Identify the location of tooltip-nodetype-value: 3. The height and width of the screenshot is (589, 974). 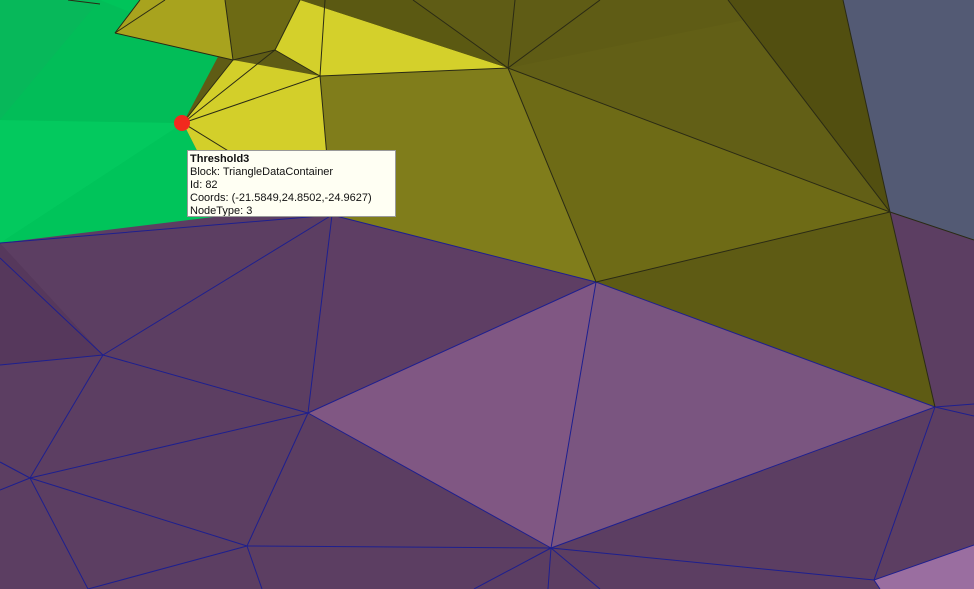
(249, 211).